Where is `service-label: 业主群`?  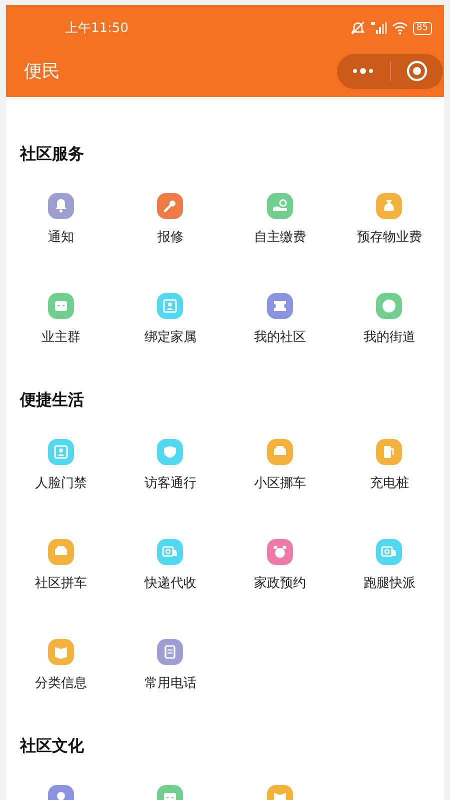 service-label: 业主群 is located at coordinates (60, 338).